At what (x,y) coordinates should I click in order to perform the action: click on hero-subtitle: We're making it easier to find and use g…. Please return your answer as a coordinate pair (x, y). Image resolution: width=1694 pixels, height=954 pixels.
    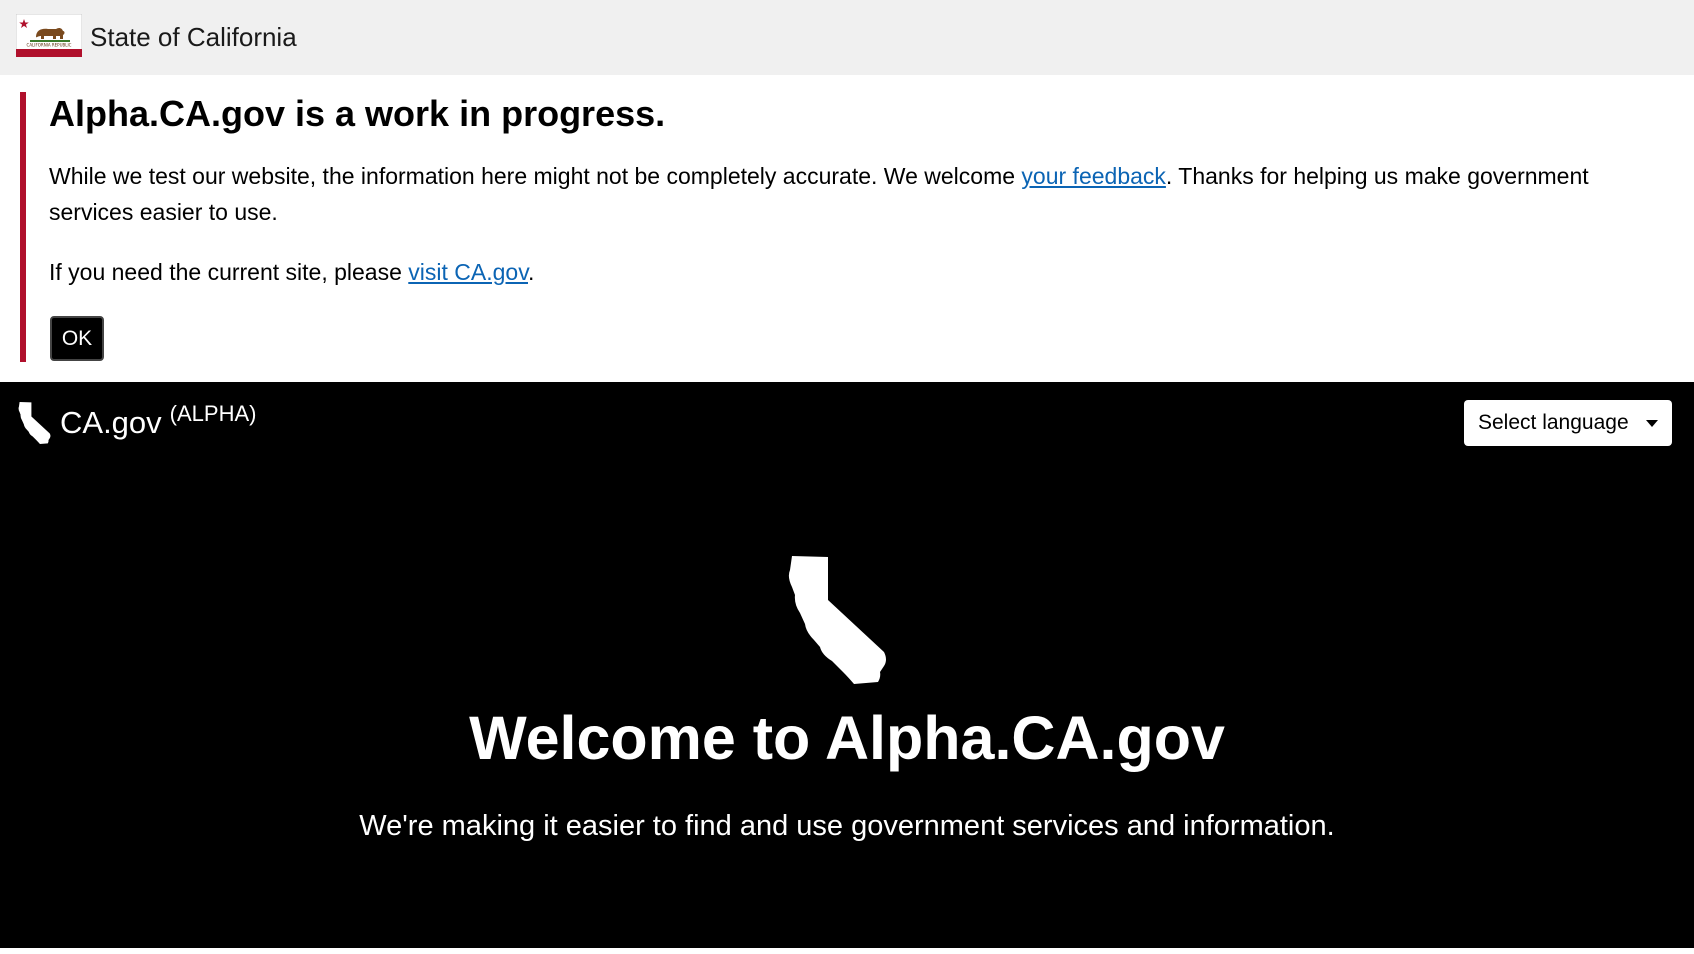
    Looking at the image, I should click on (847, 826).